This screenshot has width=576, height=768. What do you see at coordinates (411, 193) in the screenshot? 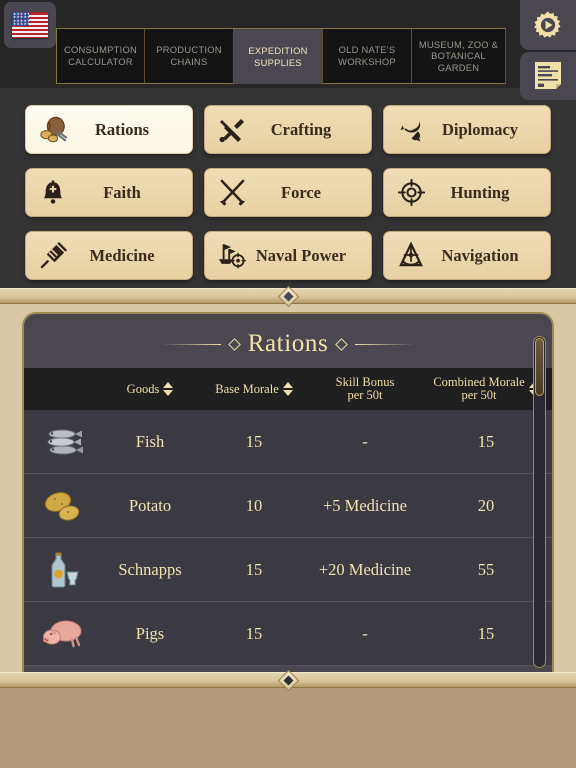
I see `hunting-icon` at bounding box center [411, 193].